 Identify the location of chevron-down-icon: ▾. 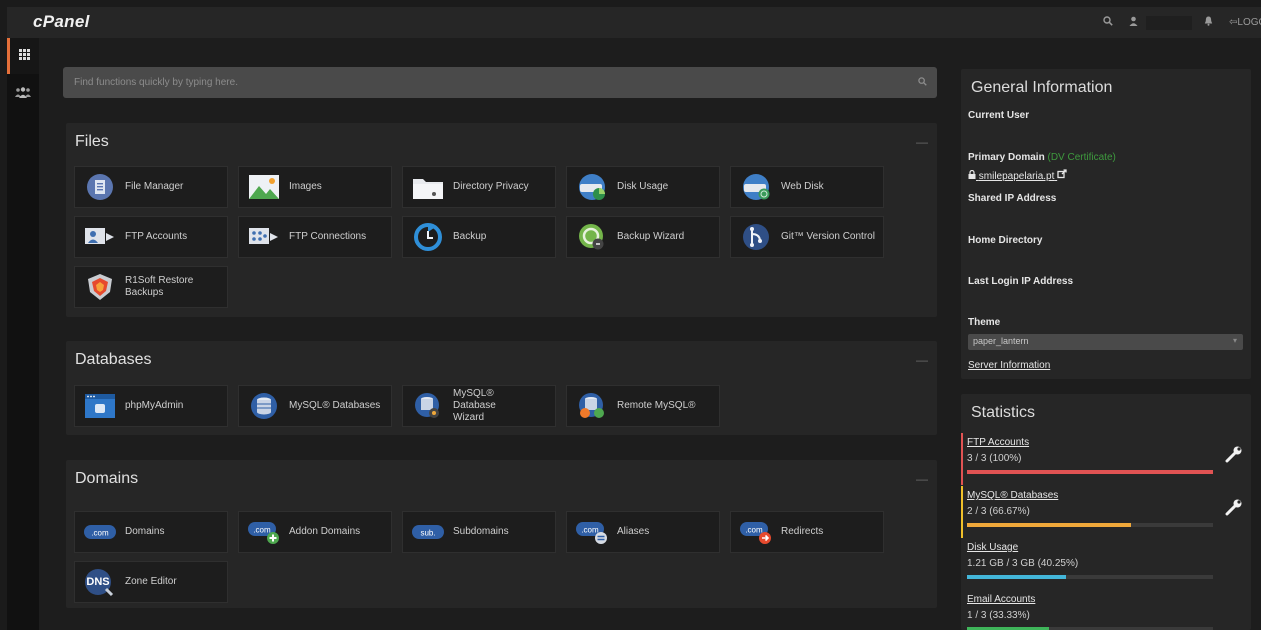
(1234, 340).